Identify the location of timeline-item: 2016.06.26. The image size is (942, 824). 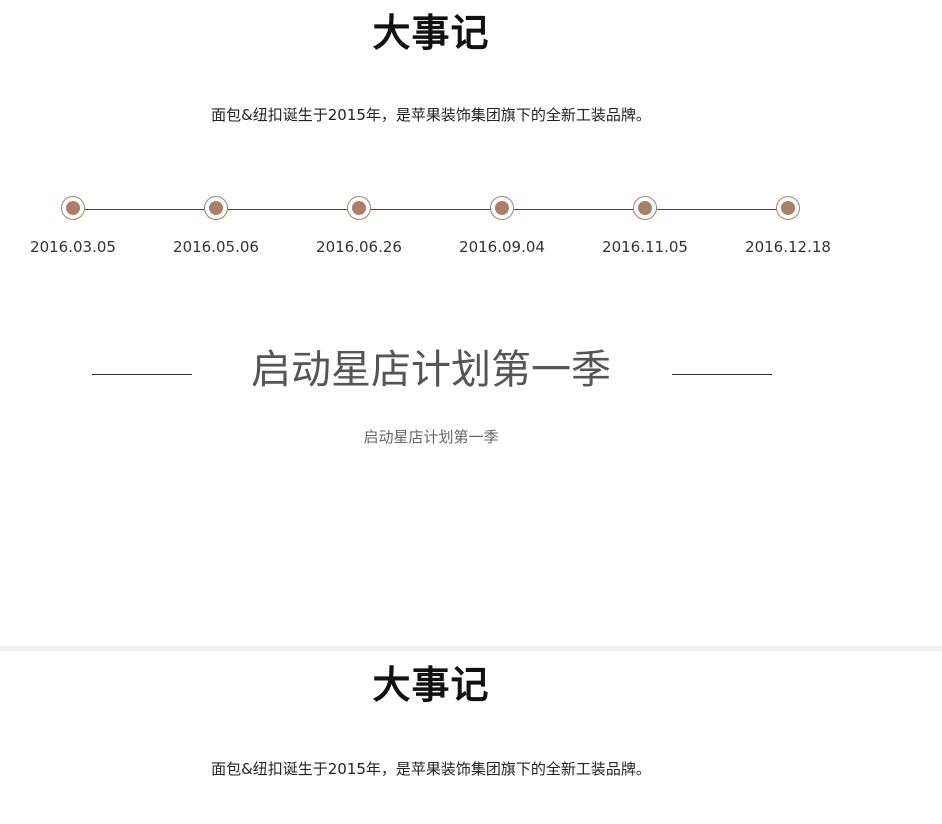
(359, 226).